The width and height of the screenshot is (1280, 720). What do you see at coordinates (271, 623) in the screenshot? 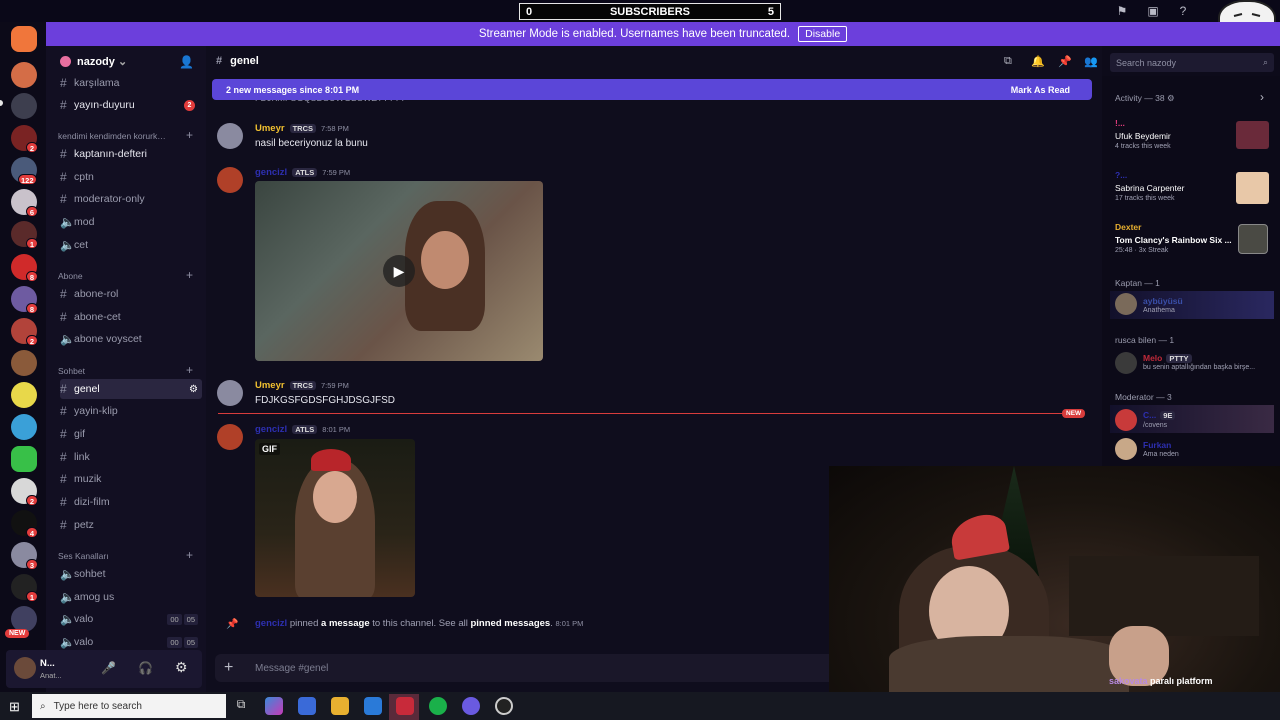
I see `system-user: gencizl` at bounding box center [271, 623].